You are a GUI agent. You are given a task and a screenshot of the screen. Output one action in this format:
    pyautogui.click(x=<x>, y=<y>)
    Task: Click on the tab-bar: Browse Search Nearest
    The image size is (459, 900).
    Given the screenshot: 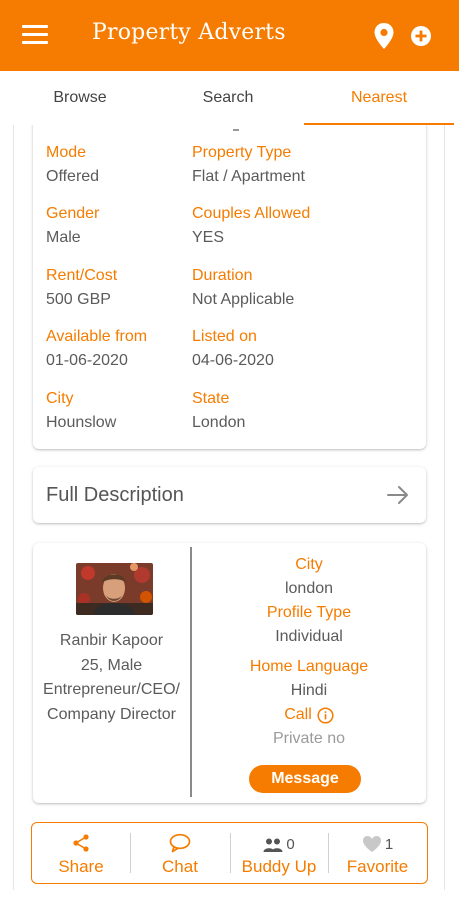 What is the action you would take?
    pyautogui.click(x=229, y=98)
    